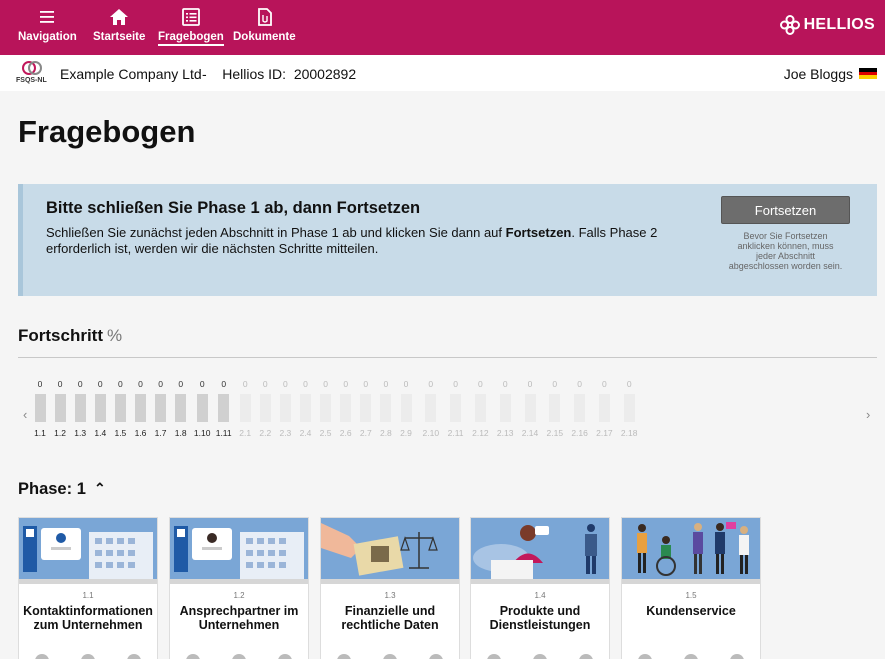 Image resolution: width=885 pixels, height=659 pixels. What do you see at coordinates (691, 611) in the screenshot?
I see `card-name: Kundenservice` at bounding box center [691, 611].